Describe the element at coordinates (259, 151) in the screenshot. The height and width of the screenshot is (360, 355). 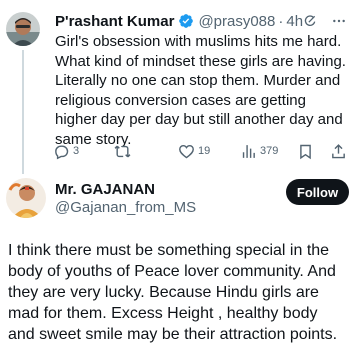
I see `views-button: 379` at that location.